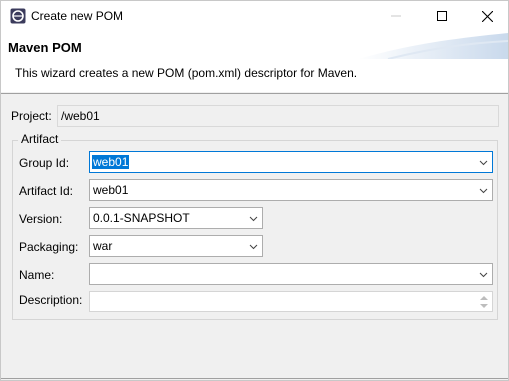 This screenshot has height=381, width=509. What do you see at coordinates (45, 47) in the screenshot?
I see `wizard-title: Maven POM` at bounding box center [45, 47].